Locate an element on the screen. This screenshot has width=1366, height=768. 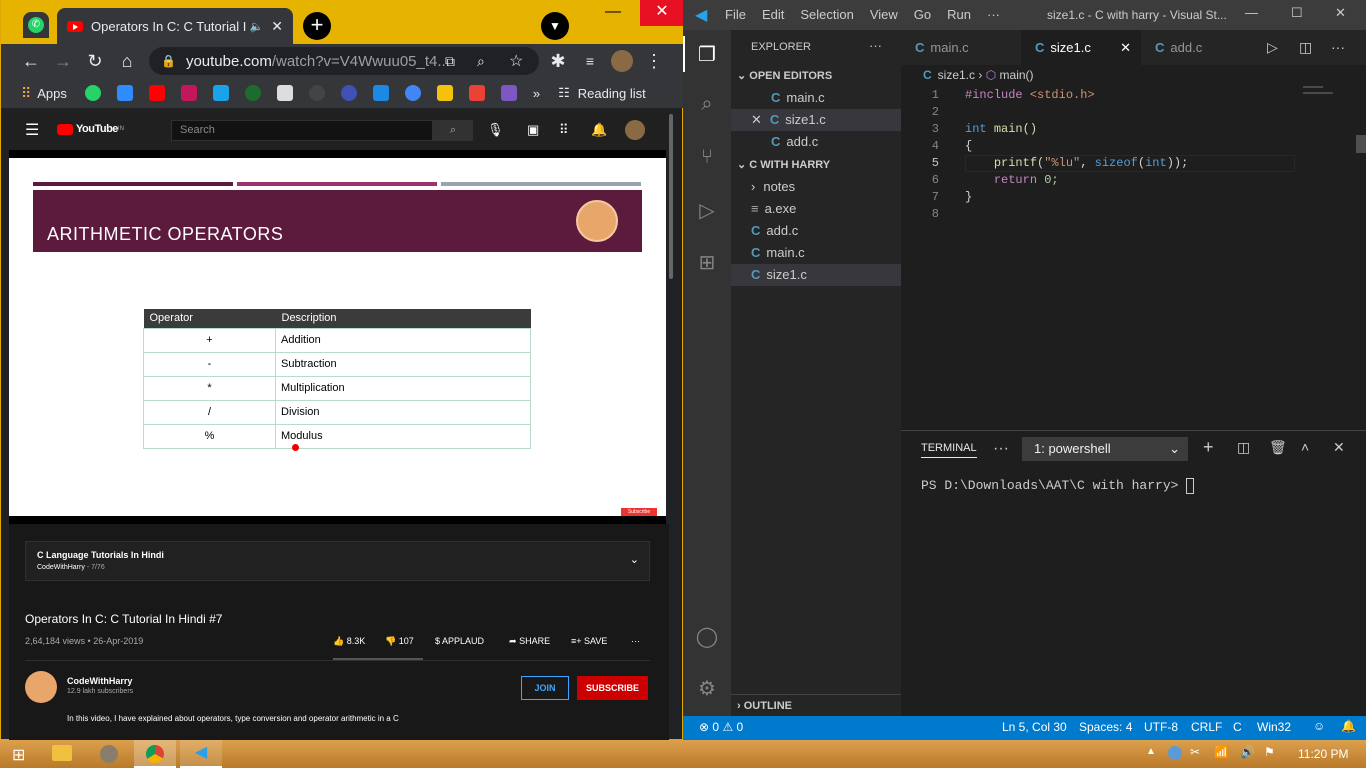
new-tab-button: + is located at coordinates (317, 26).